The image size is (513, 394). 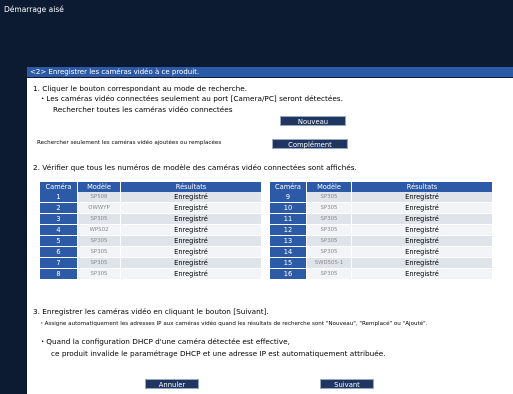 I want to click on camera-number: 2, so click(x=59, y=208).